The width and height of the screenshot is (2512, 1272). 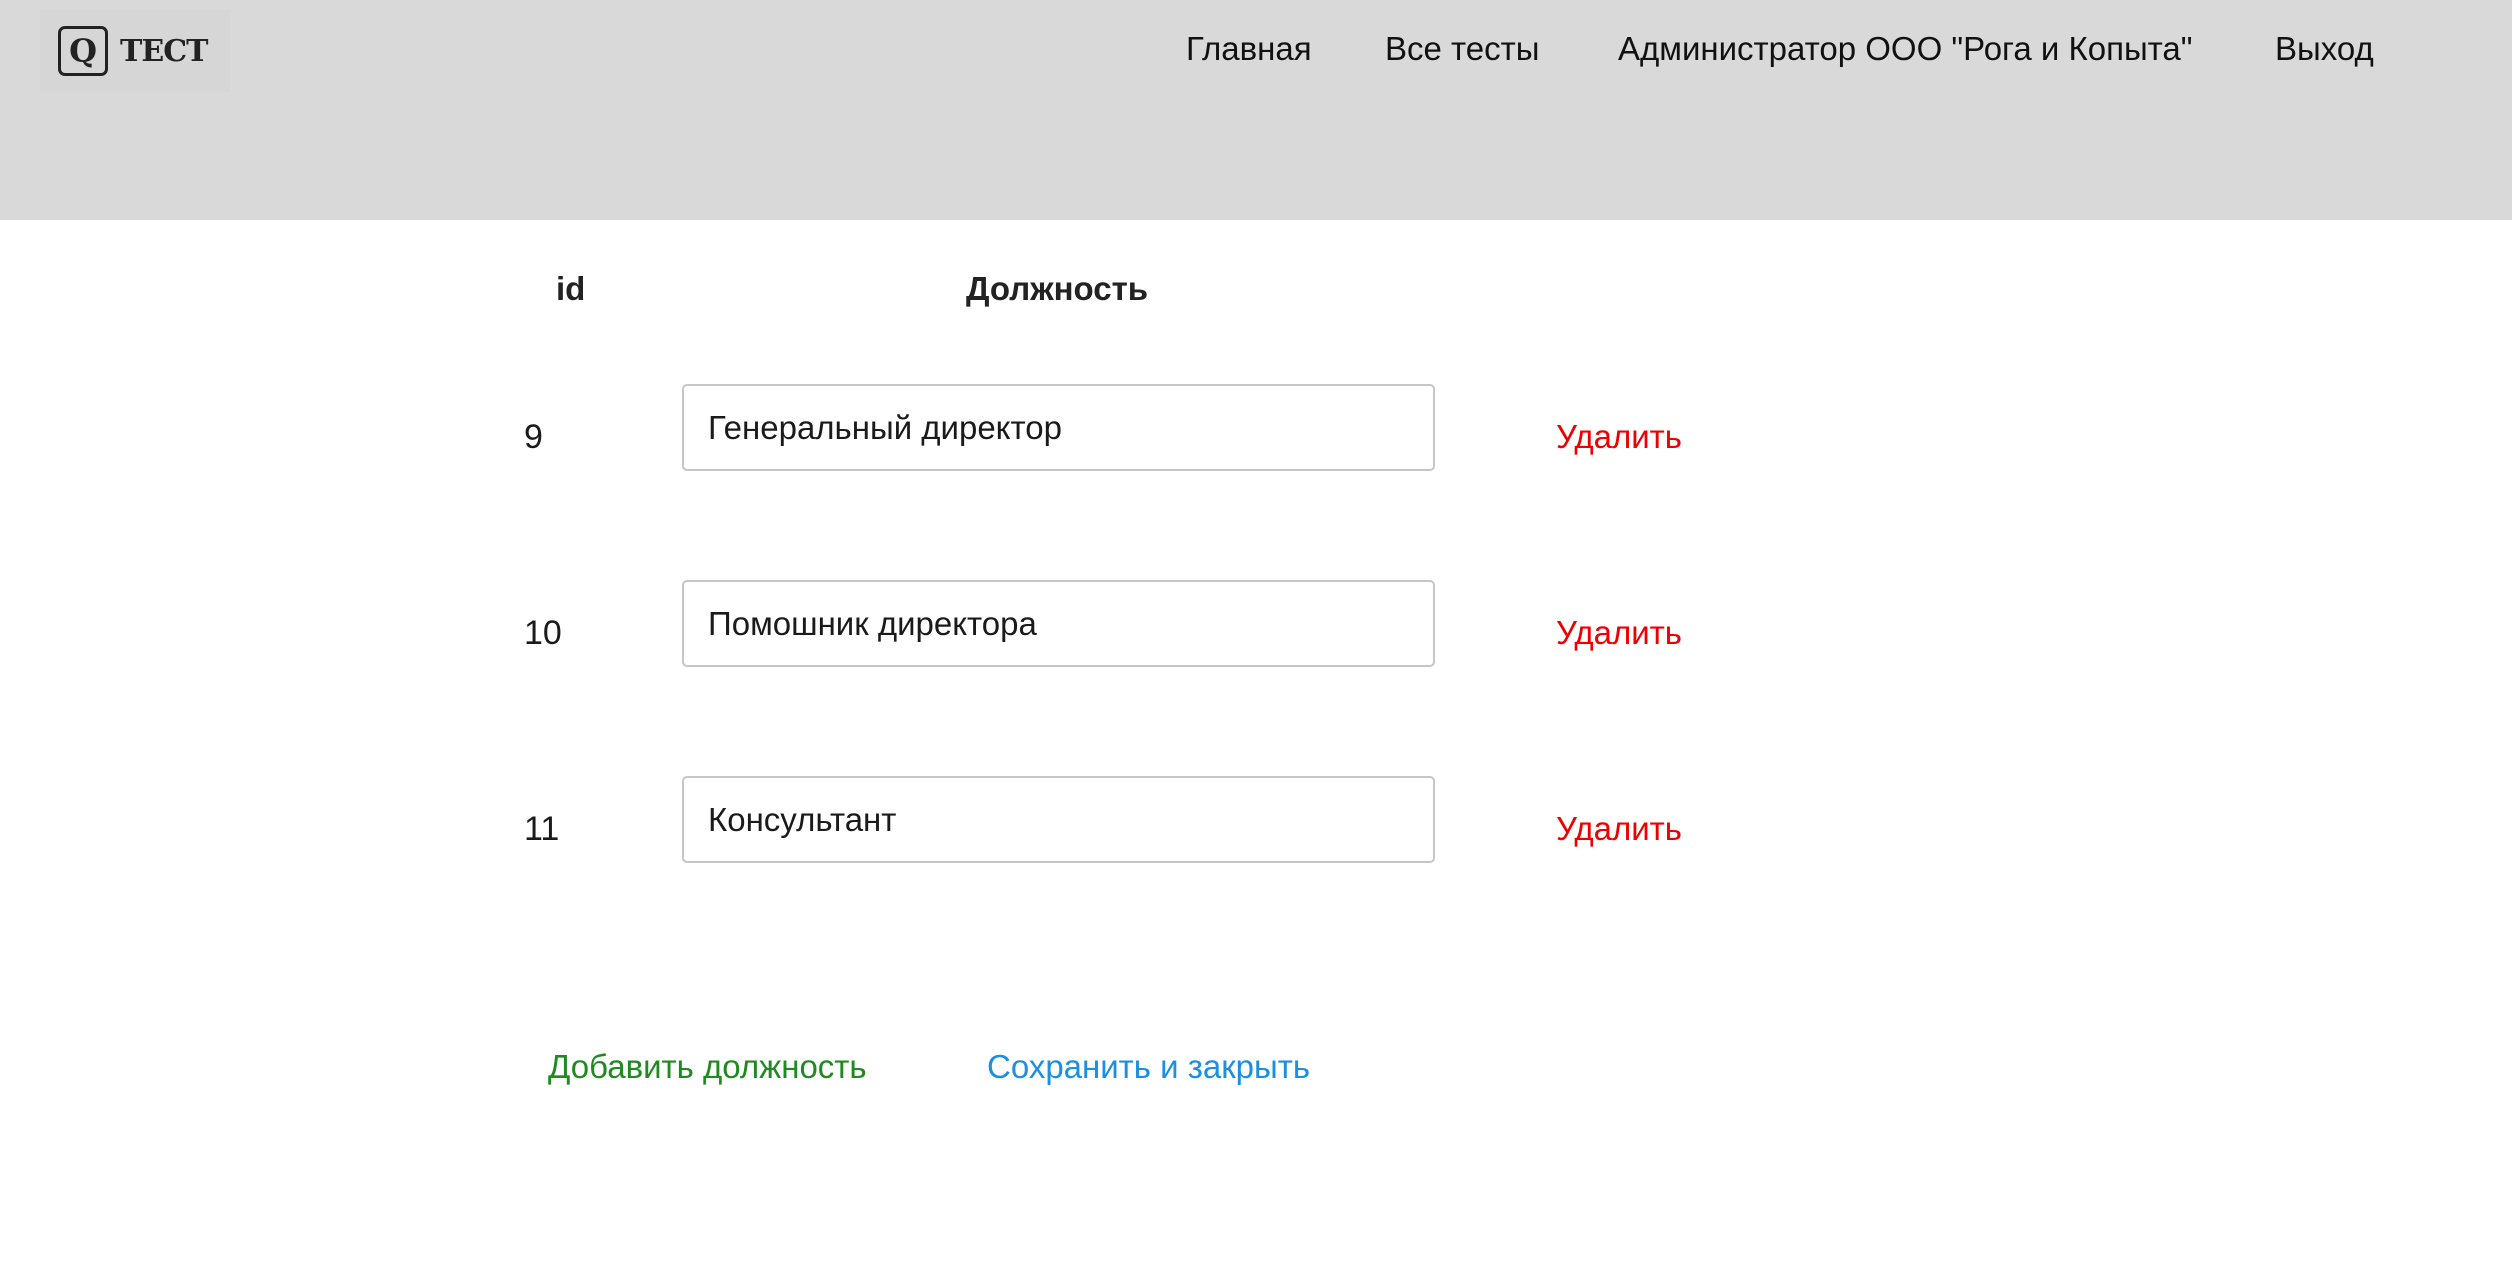 What do you see at coordinates (1462, 49) in the screenshot?
I see `nav-all-tests-link: Все тесты` at bounding box center [1462, 49].